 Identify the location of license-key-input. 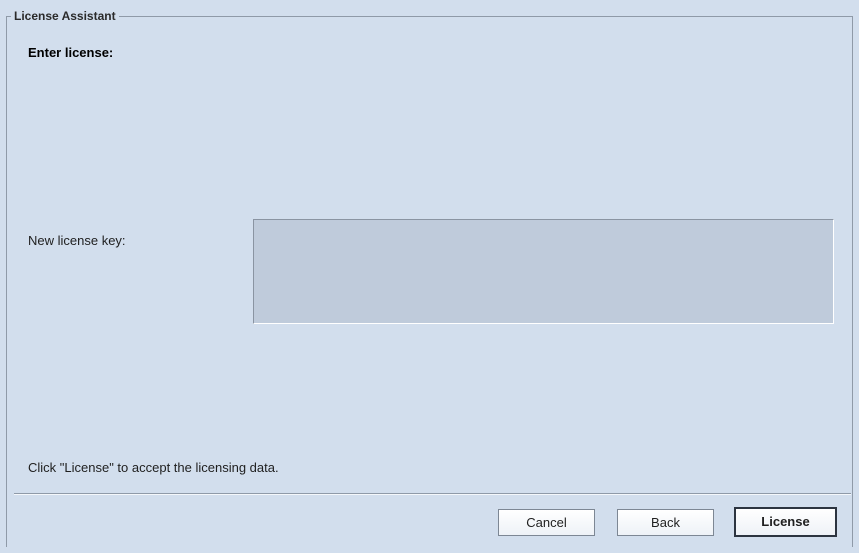
(543, 271).